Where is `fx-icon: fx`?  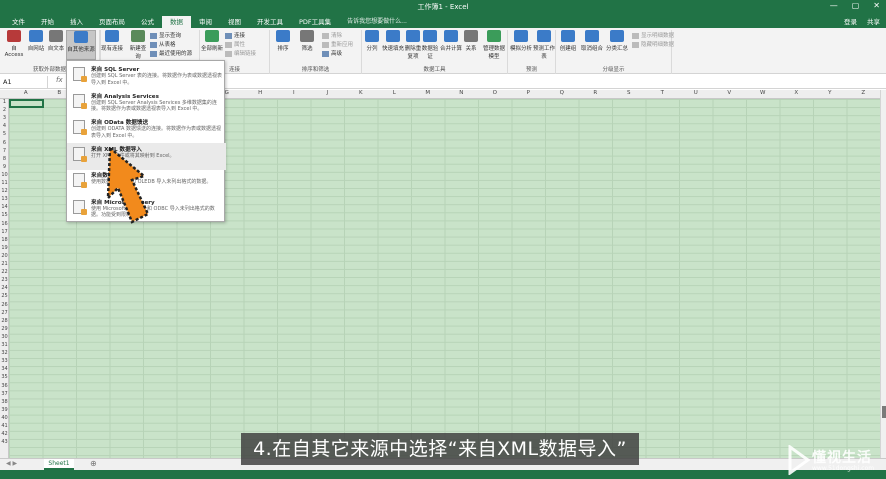 fx-icon: fx is located at coordinates (59, 80).